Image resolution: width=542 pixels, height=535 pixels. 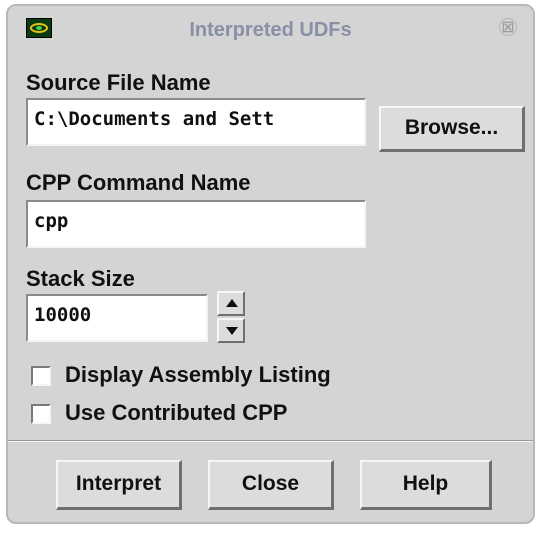 I want to click on use-contributed-cpp-label: Use Contributed CPP, so click(x=176, y=413).